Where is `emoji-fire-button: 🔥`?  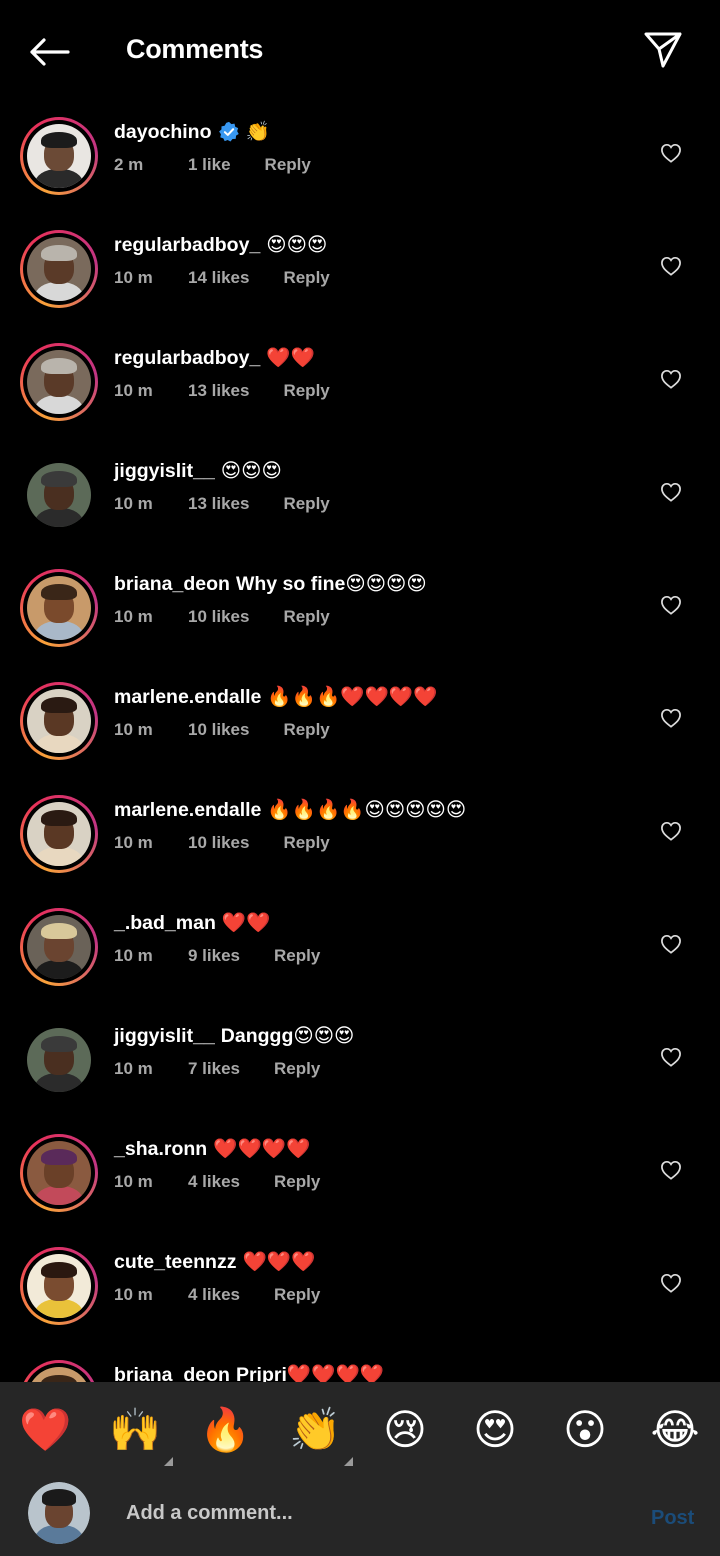 emoji-fire-button: 🔥 is located at coordinates (225, 1430).